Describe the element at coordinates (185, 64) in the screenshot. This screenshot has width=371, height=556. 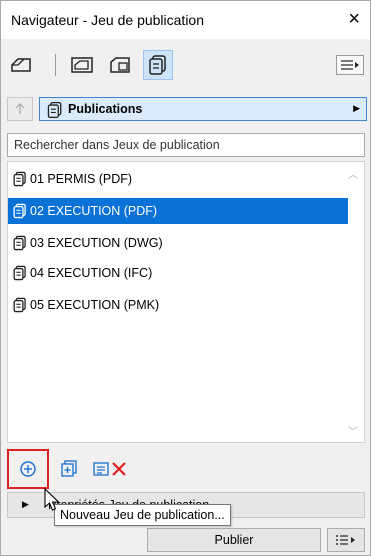
I see `navigator-toolbar` at that location.